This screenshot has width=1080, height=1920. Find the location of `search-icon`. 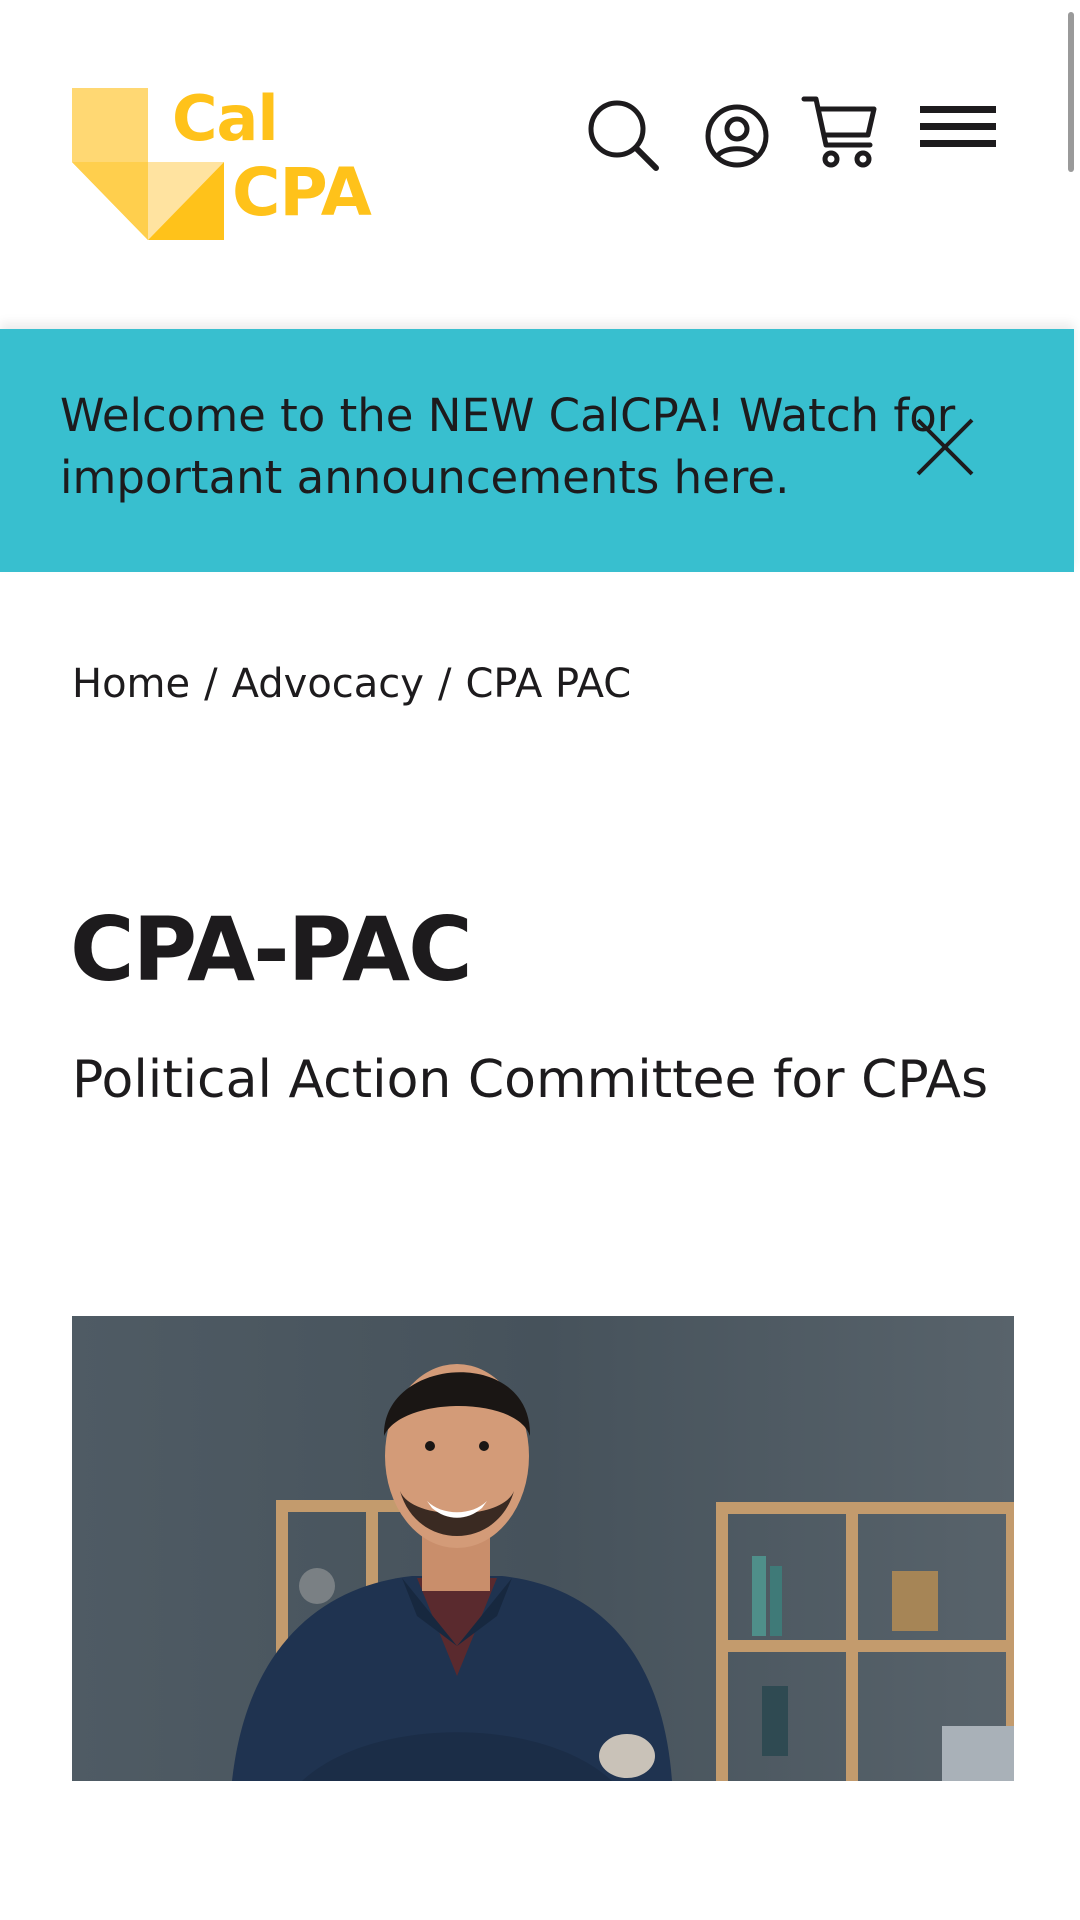

search-icon is located at coordinates (624, 136).